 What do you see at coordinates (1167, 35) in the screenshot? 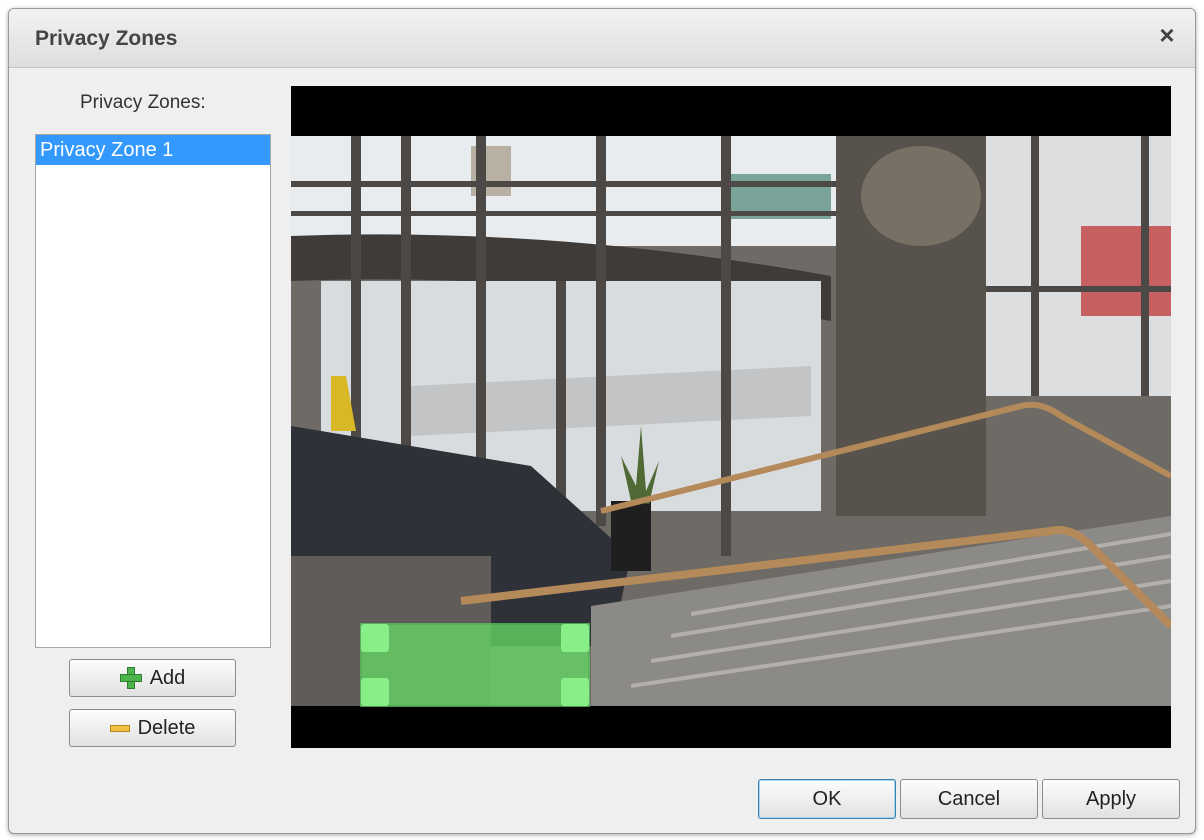
I see `close-icon: ×` at bounding box center [1167, 35].